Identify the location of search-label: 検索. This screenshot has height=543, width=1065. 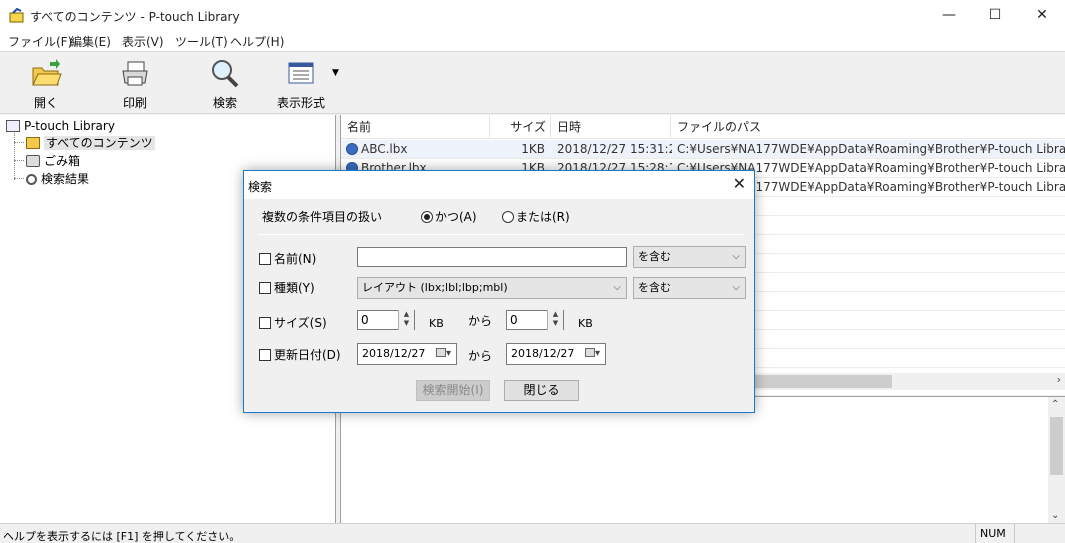
(224, 103).